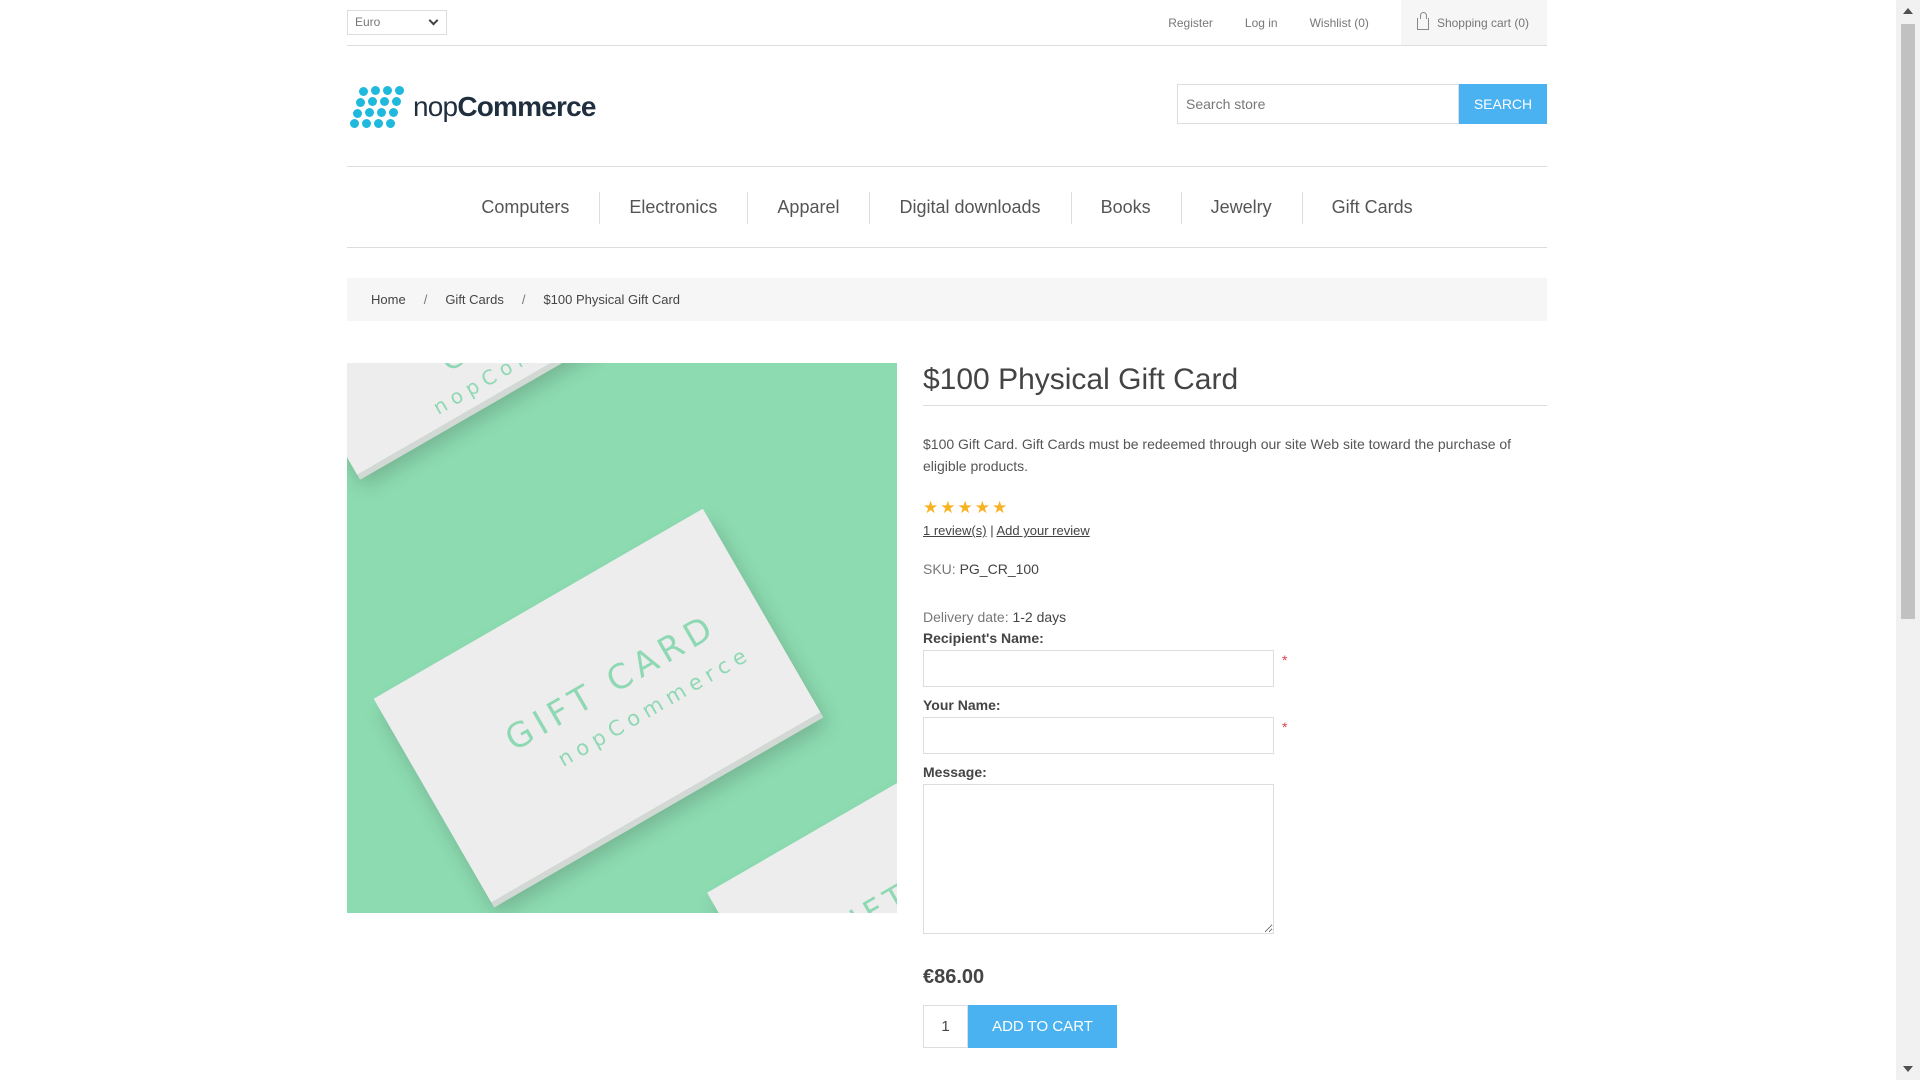  I want to click on header-lower: nopCommerce SEARCH, so click(947, 106).